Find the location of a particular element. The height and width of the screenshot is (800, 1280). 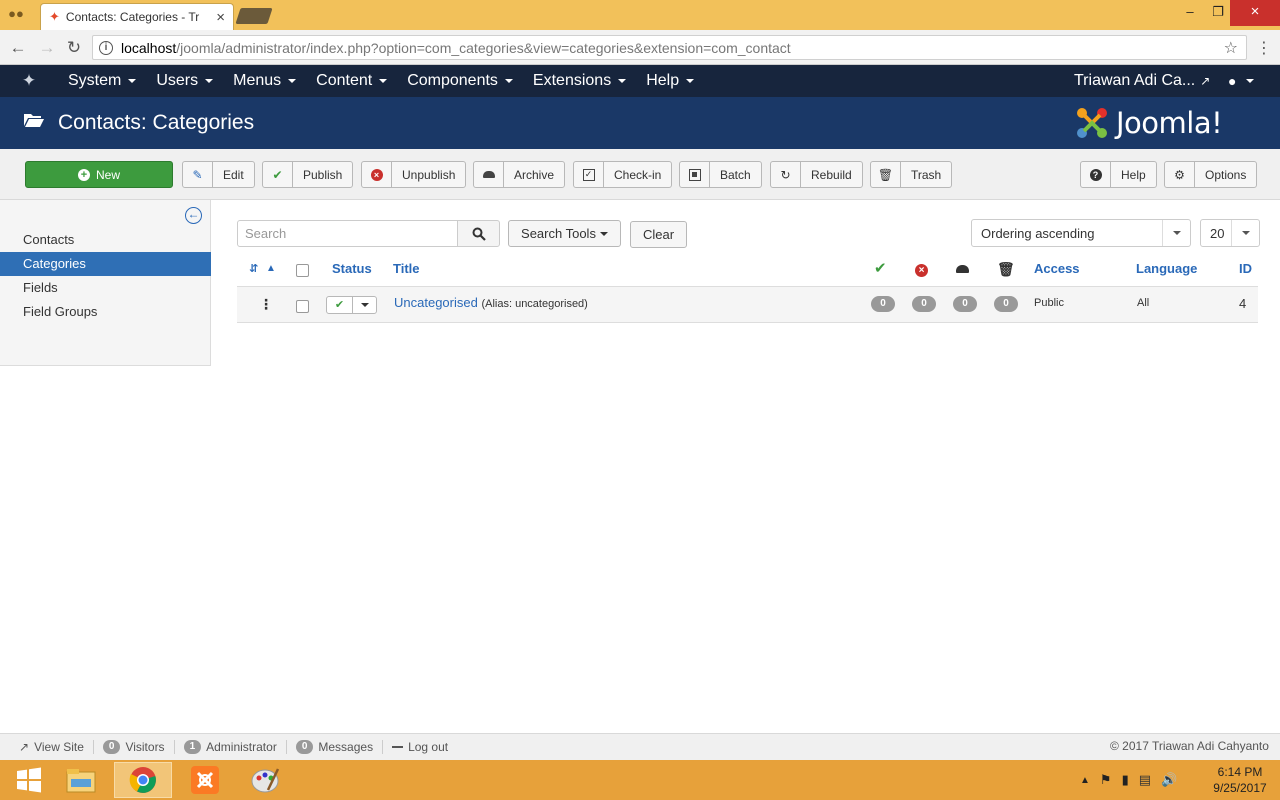

joomla-logo-icon: ✦ is located at coordinates (29, 81).